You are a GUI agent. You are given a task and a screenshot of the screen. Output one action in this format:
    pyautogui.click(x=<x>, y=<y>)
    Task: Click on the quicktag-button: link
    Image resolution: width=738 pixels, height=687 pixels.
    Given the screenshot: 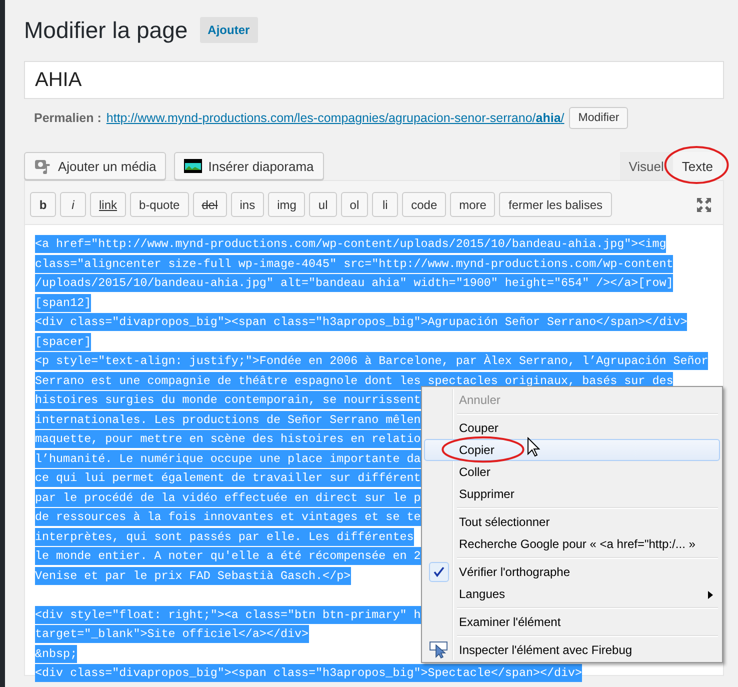 What is the action you would take?
    pyautogui.click(x=108, y=204)
    